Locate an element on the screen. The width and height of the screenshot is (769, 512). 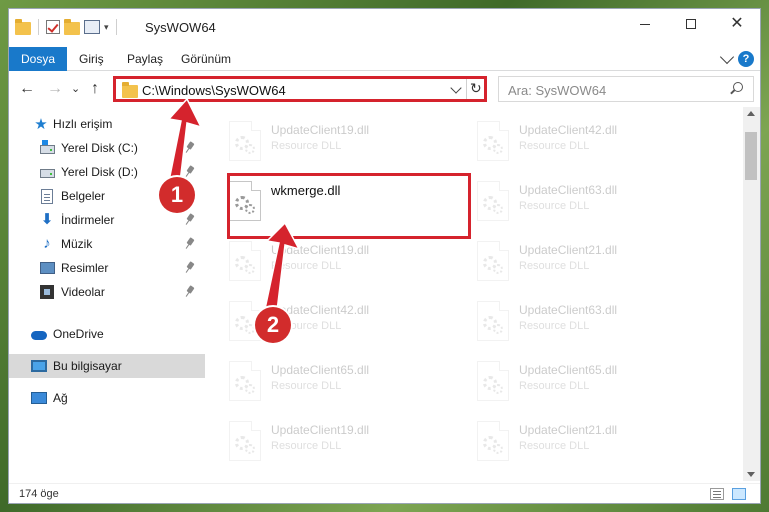
refresh-button: ↻ is located at coordinates (476, 88).